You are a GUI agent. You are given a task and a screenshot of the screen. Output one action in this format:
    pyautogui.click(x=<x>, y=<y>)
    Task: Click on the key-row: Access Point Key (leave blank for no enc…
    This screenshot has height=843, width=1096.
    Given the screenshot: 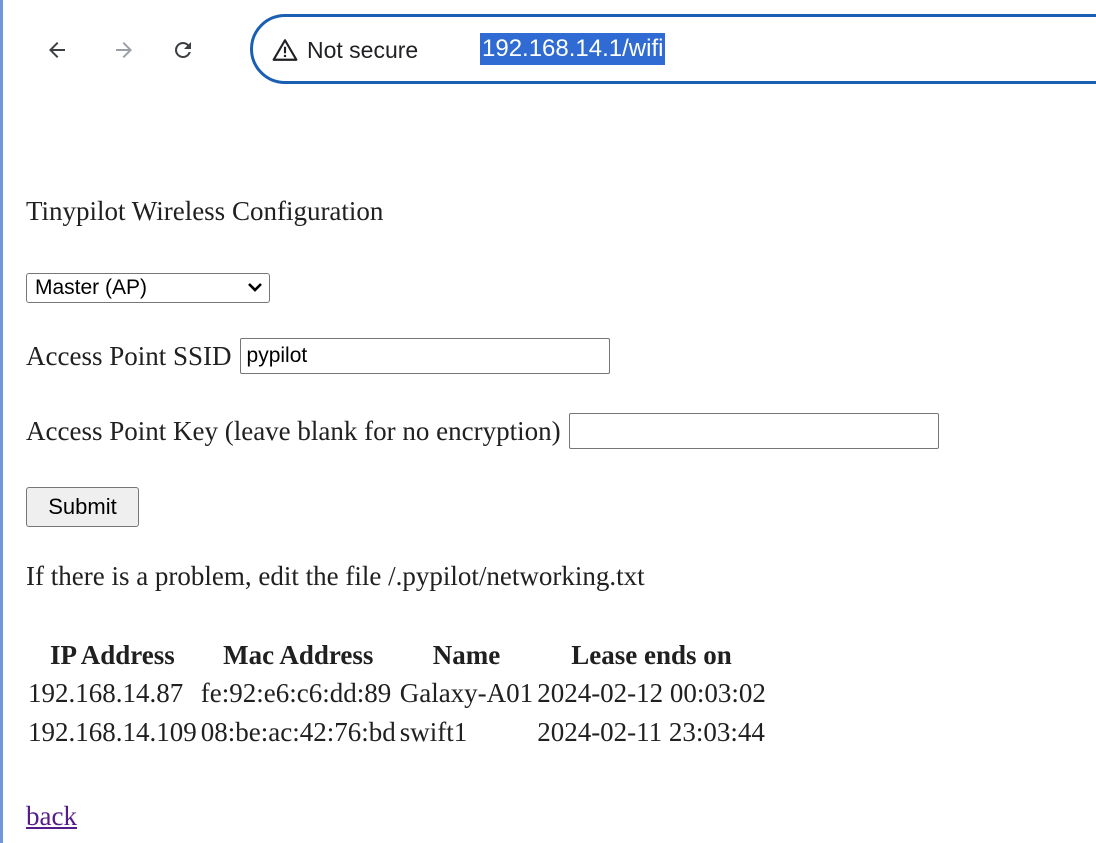 What is the action you would take?
    pyautogui.click(x=482, y=431)
    